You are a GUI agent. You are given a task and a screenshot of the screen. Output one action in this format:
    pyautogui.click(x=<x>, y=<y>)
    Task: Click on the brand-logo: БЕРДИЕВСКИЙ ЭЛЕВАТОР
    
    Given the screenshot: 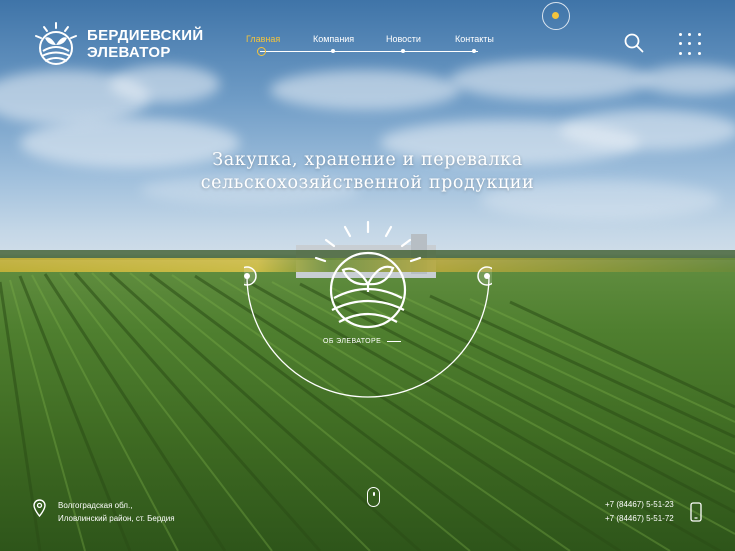 What is the action you would take?
    pyautogui.click(x=118, y=44)
    